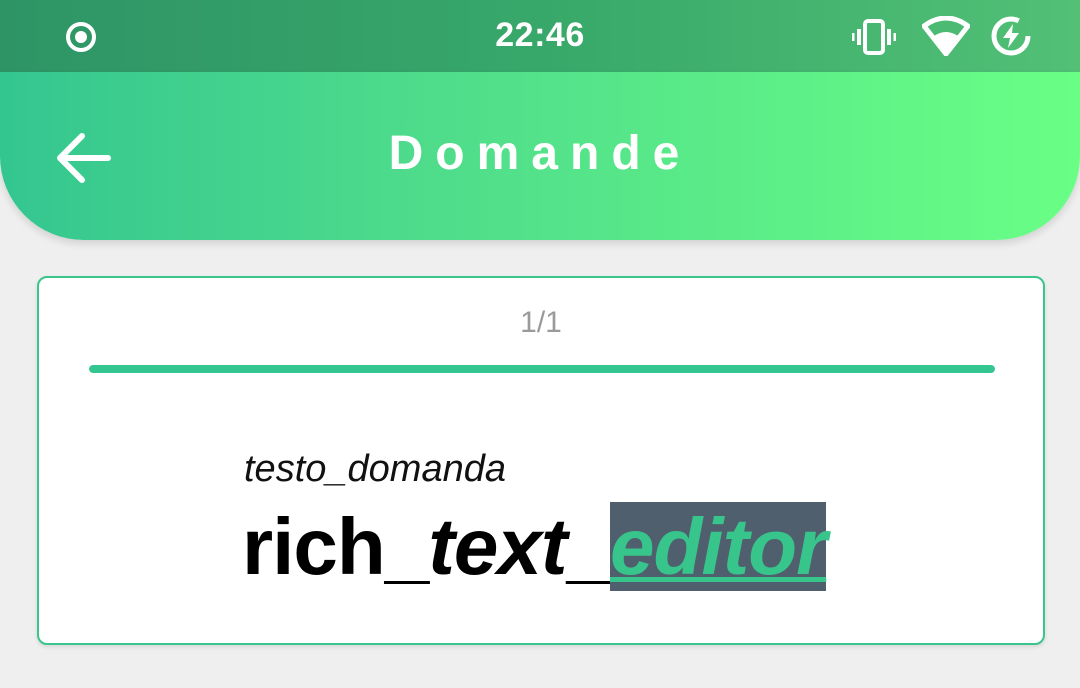  Describe the element at coordinates (588, 546) in the screenshot. I see `rich-text-part: _` at that location.